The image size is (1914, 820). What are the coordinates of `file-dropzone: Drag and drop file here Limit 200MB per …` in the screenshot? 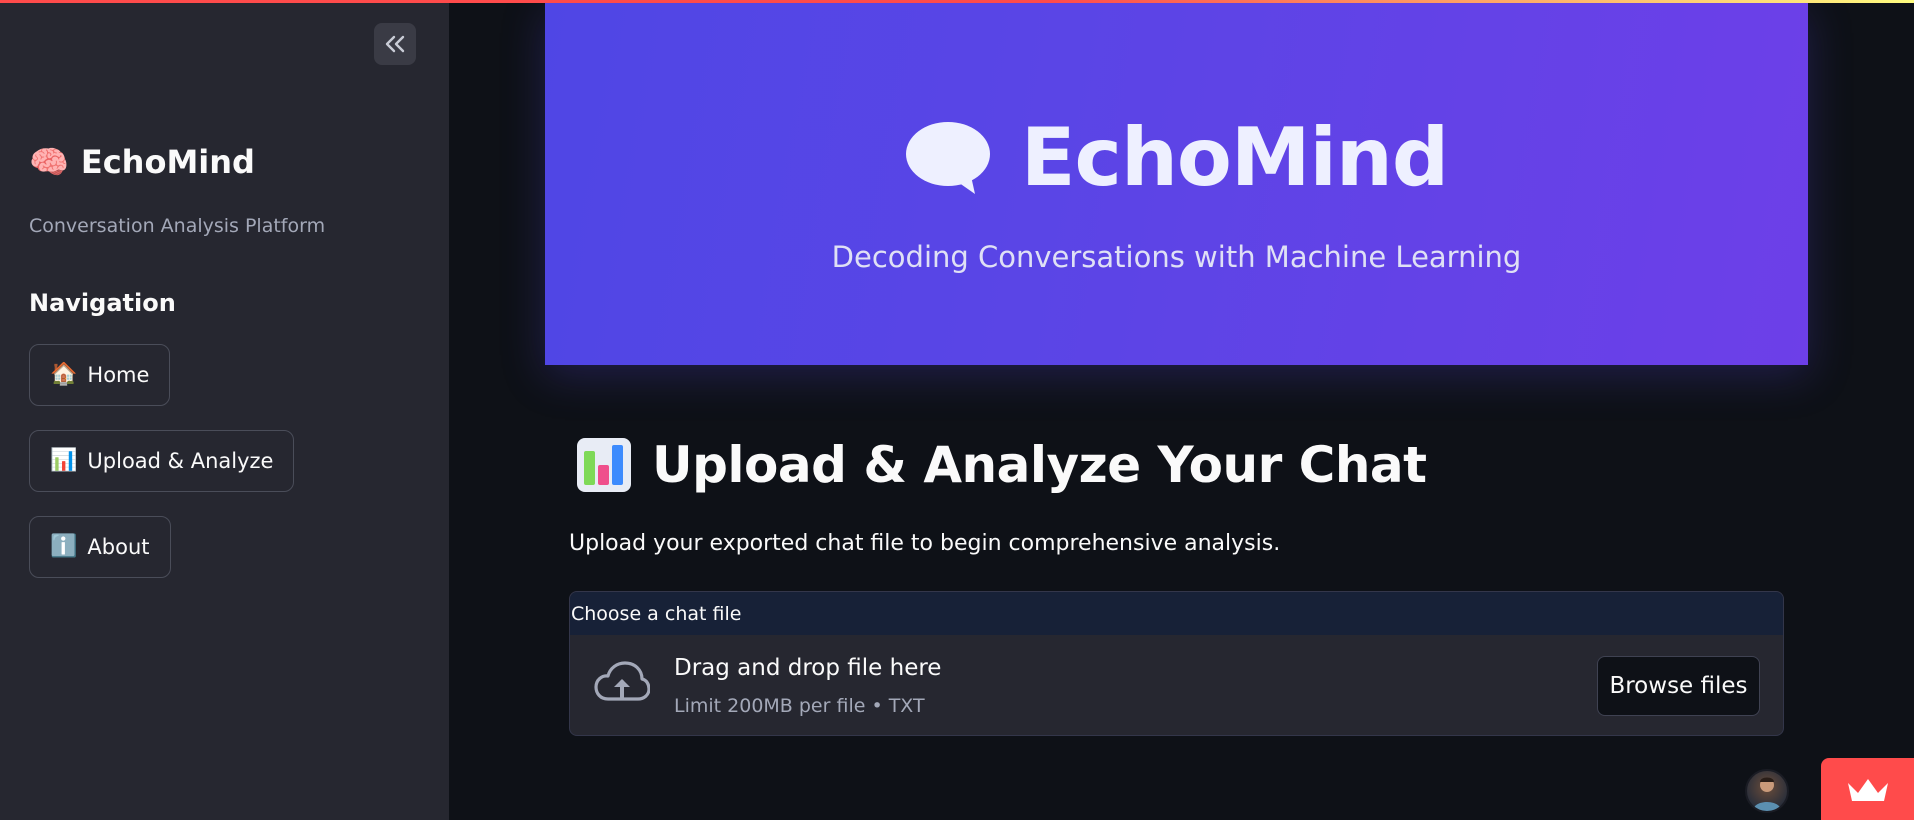 It's located at (1176, 685).